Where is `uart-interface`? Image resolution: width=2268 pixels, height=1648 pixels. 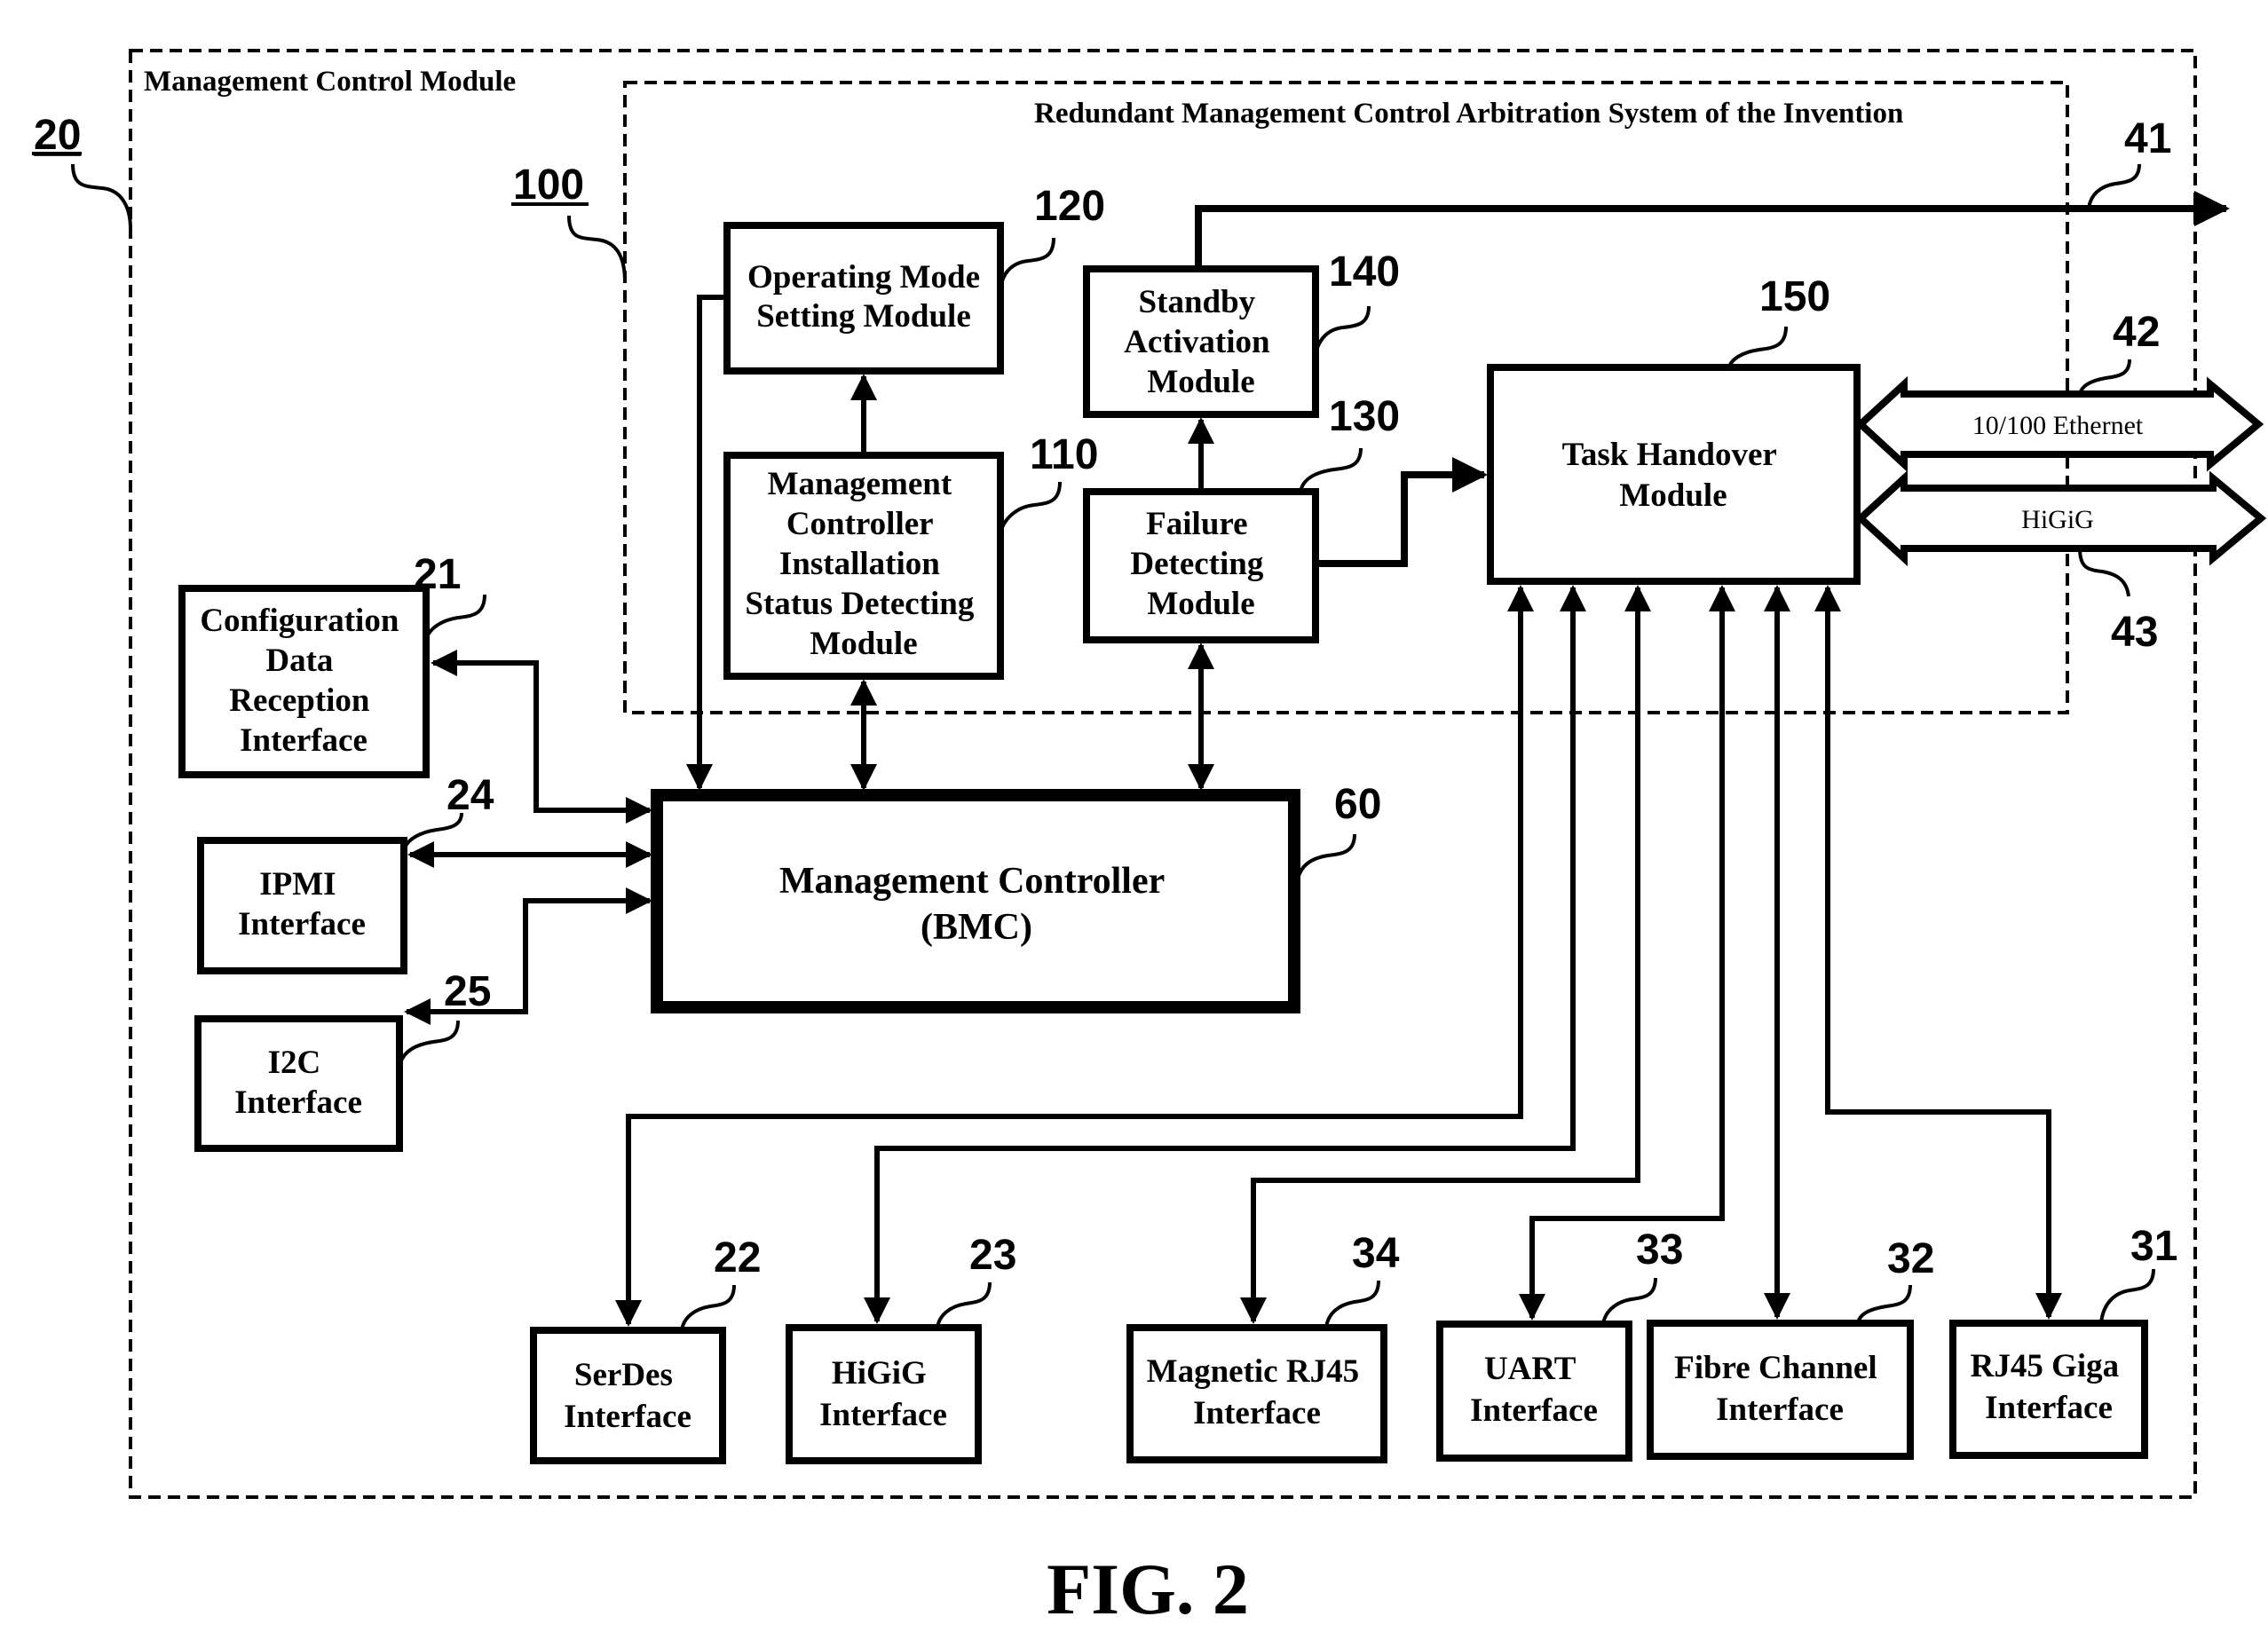 uart-interface is located at coordinates (1534, 1391).